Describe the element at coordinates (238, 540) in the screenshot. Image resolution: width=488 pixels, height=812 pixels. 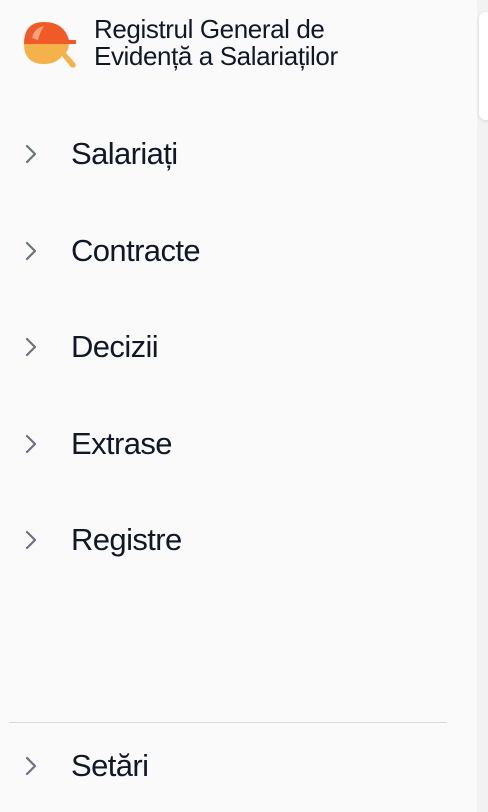
I see `nav-item-registre: Registre` at that location.